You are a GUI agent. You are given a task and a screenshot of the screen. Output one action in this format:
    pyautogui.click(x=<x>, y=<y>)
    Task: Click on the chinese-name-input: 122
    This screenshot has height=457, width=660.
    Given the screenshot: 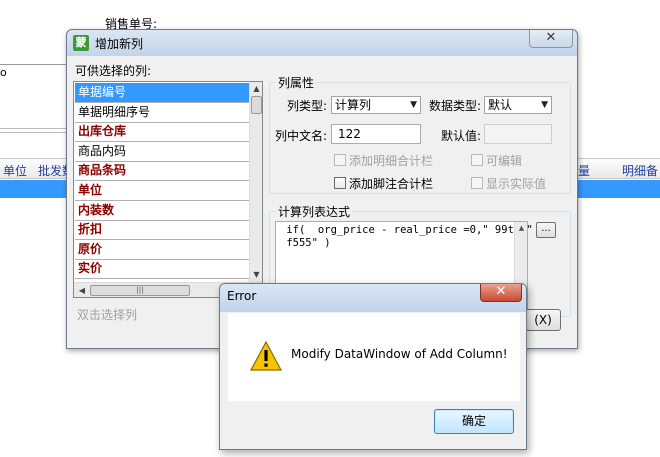 What is the action you would take?
    pyautogui.click(x=376, y=134)
    